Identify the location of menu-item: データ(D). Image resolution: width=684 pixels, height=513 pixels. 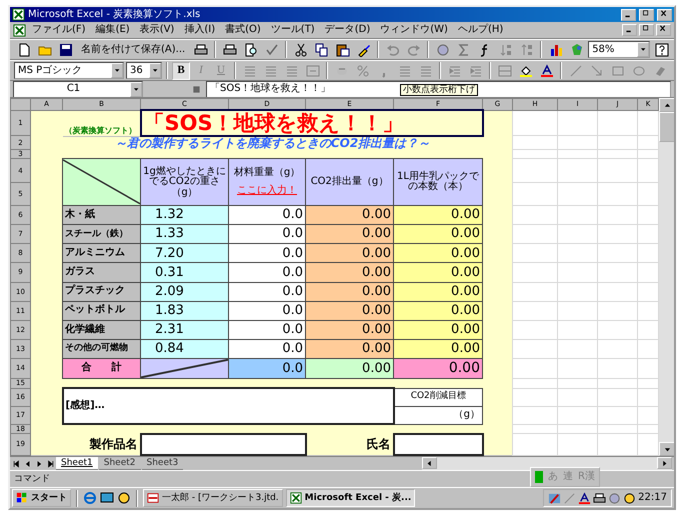
(347, 30).